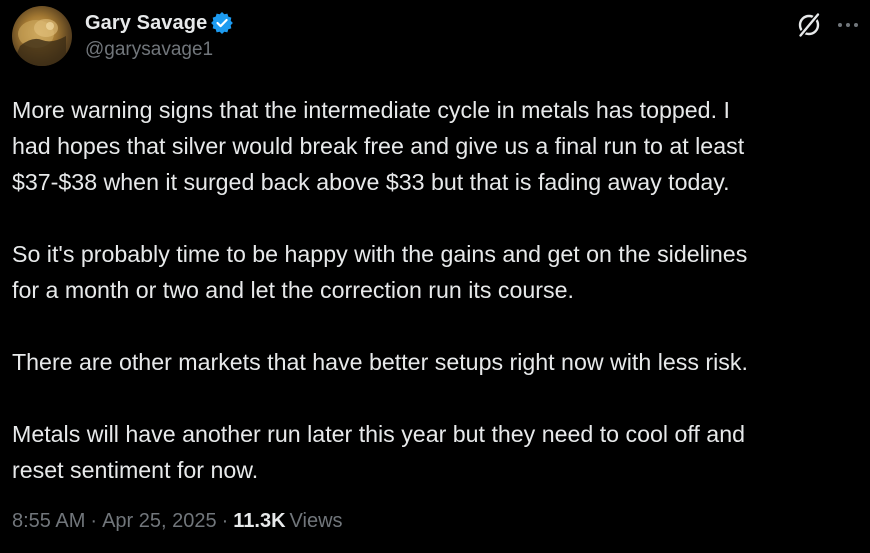 The image size is (870, 553). What do you see at coordinates (316, 521) in the screenshot?
I see `views-label: Views` at bounding box center [316, 521].